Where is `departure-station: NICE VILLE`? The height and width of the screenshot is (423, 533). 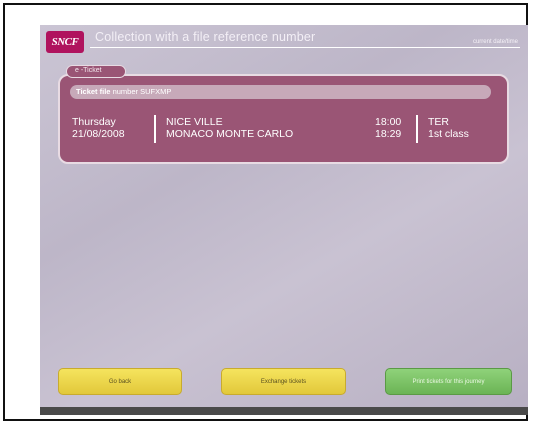 departure-station: NICE VILLE is located at coordinates (194, 122).